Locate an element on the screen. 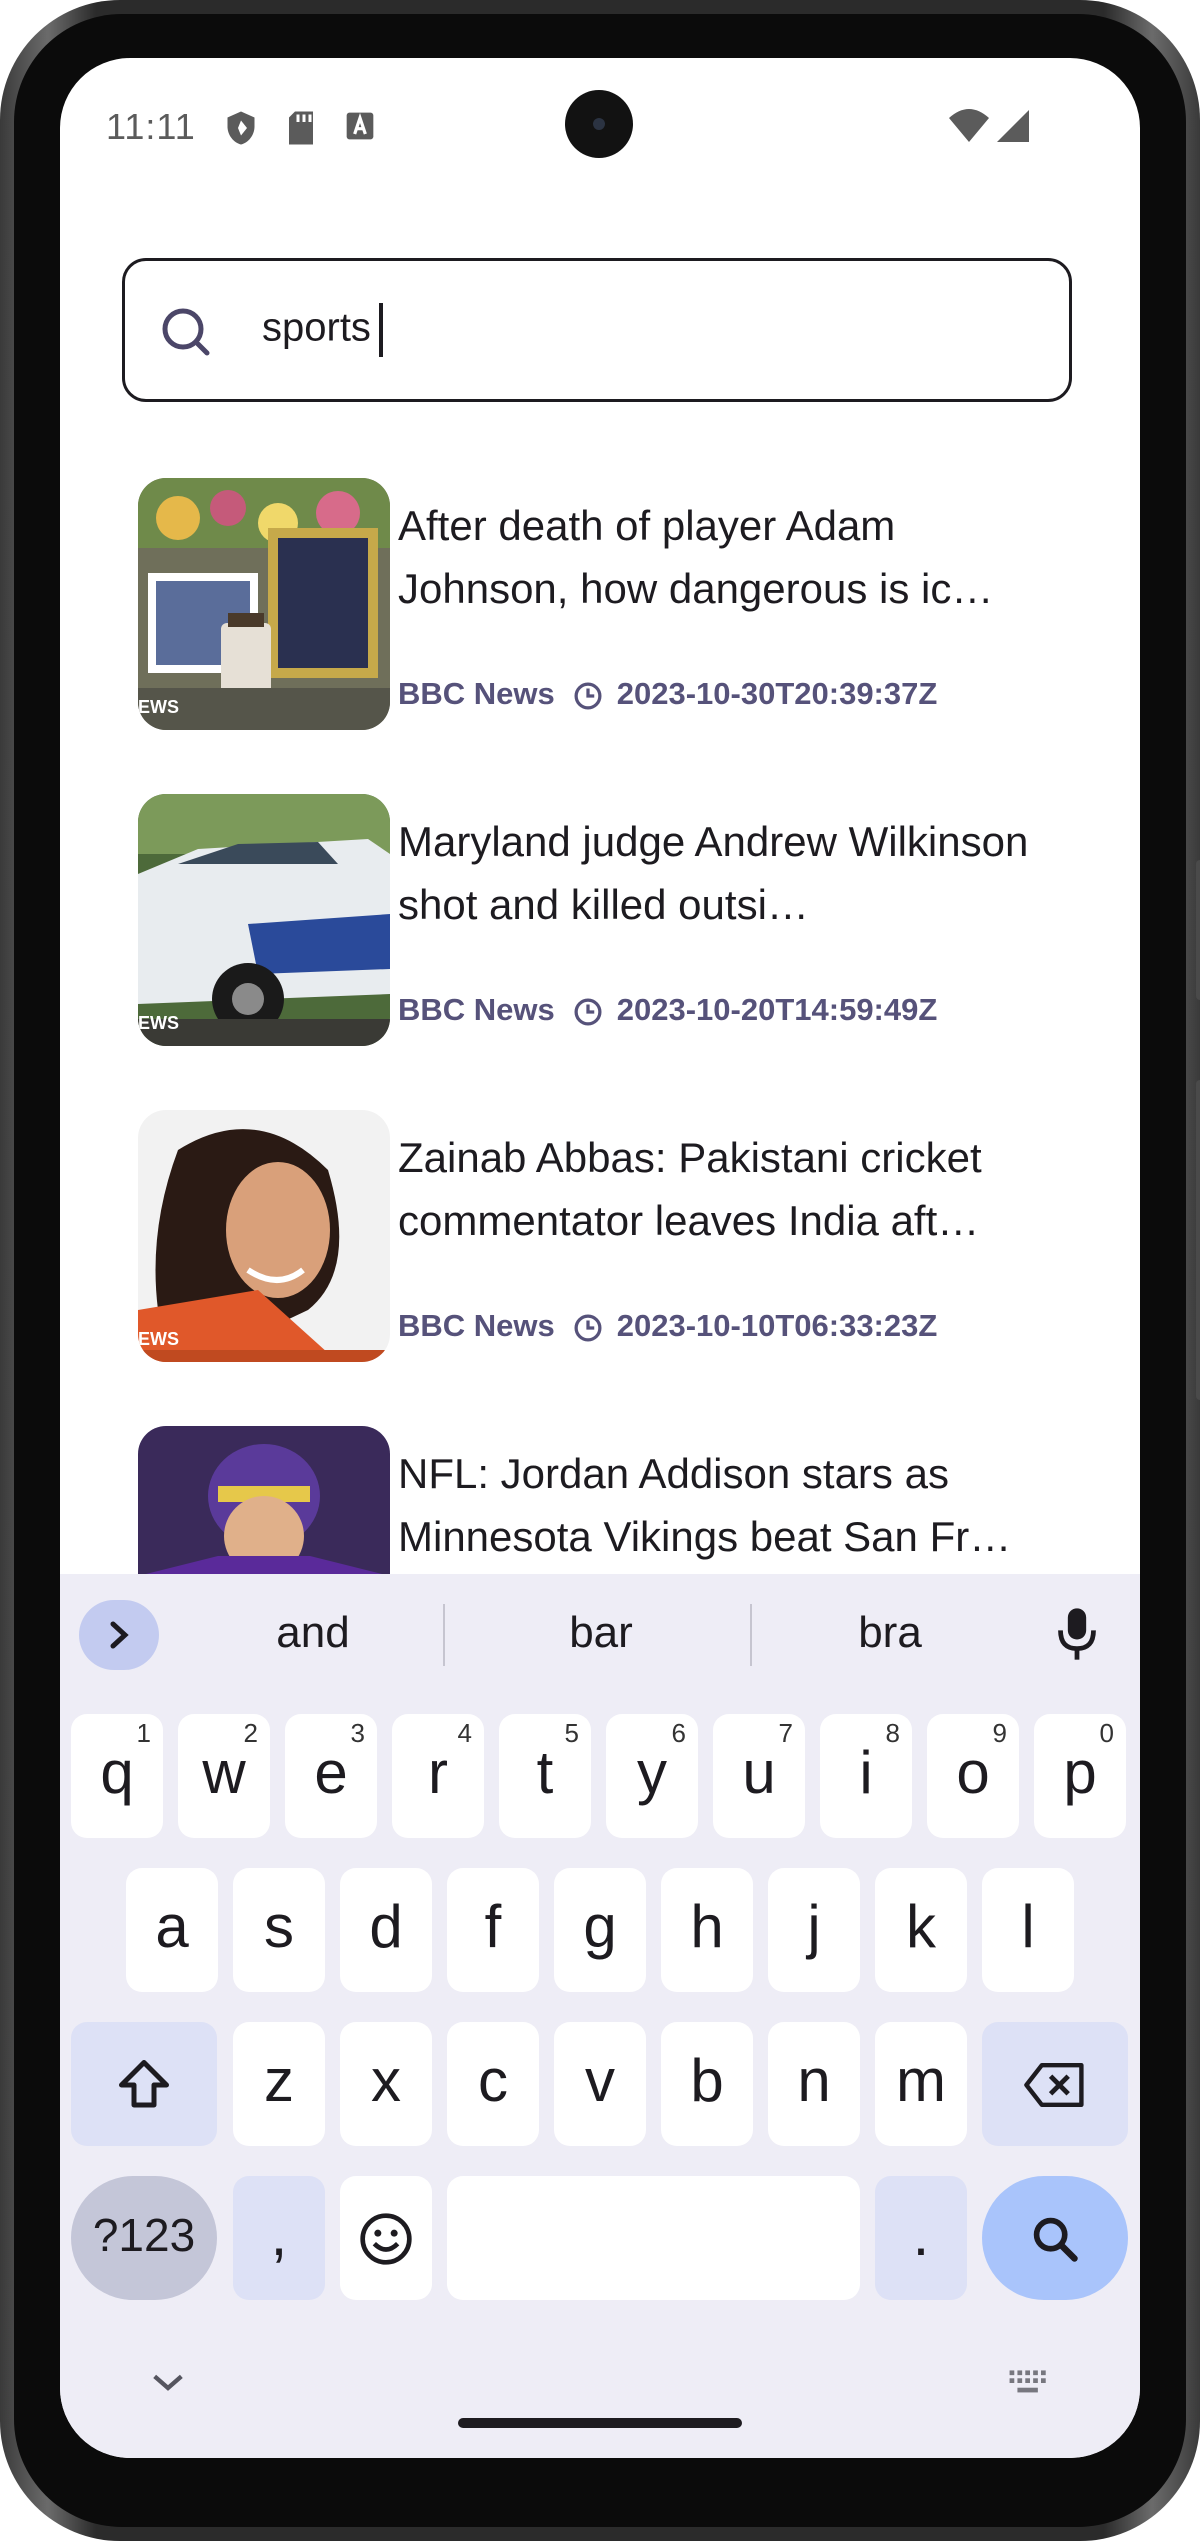  key-t: t5 is located at coordinates (545, 1776).